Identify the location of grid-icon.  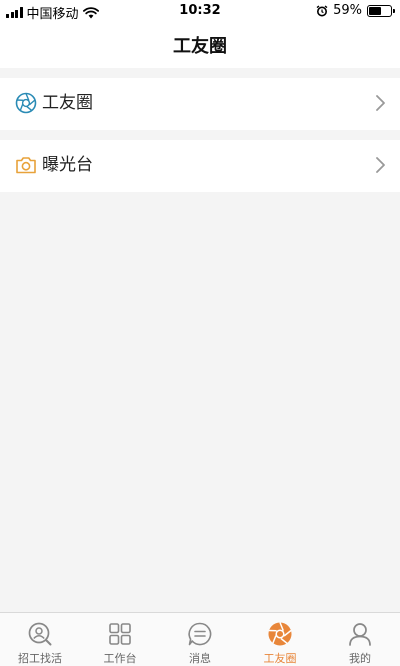
(120, 634).